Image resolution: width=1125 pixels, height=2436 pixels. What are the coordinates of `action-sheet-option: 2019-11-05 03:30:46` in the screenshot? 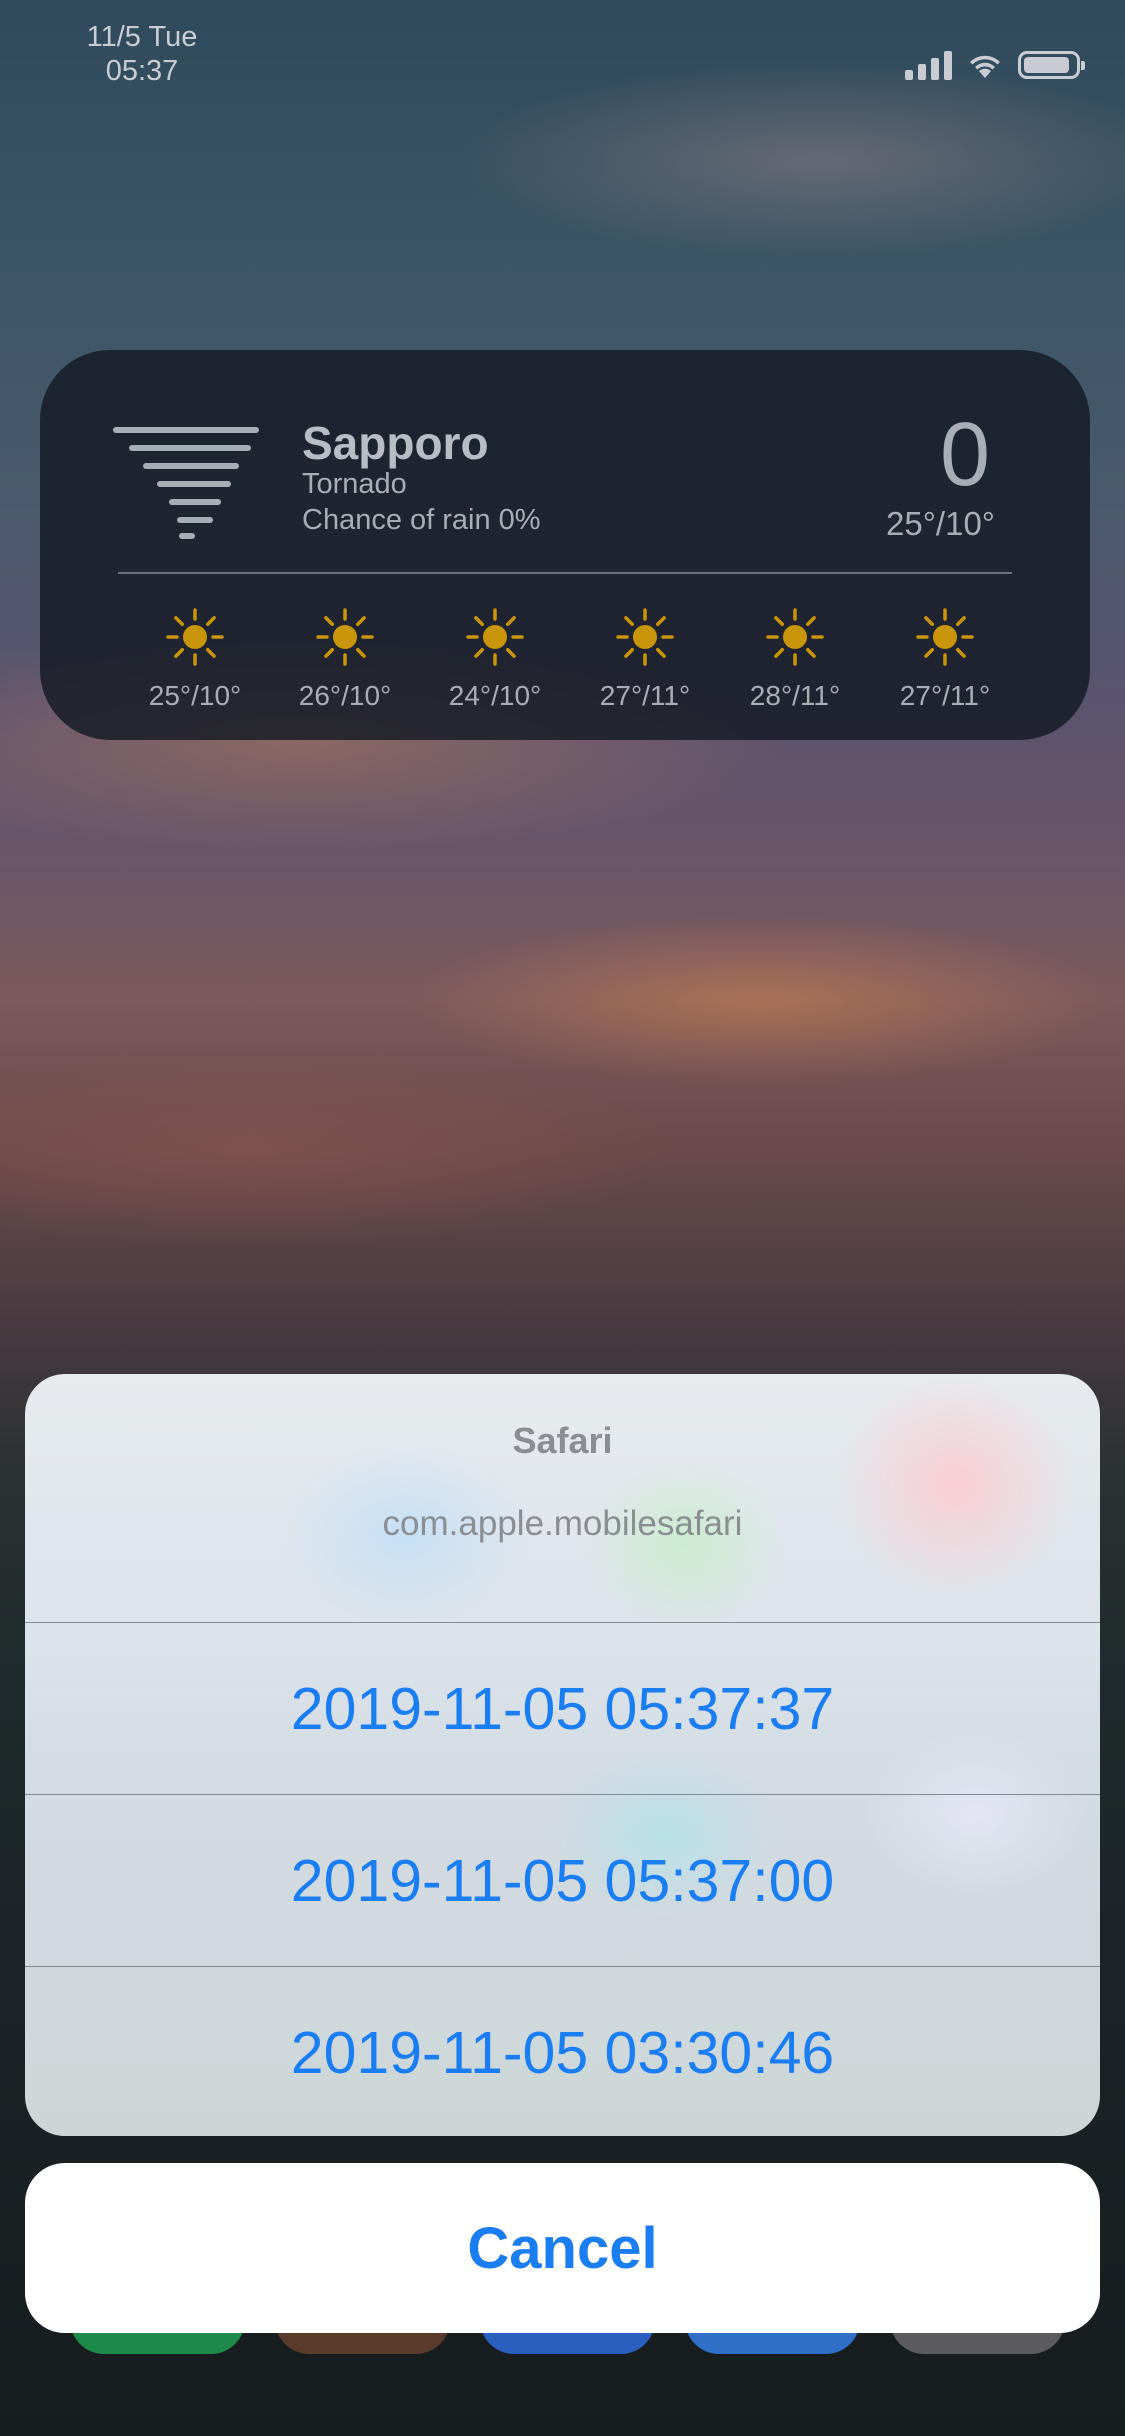 It's located at (562, 2051).